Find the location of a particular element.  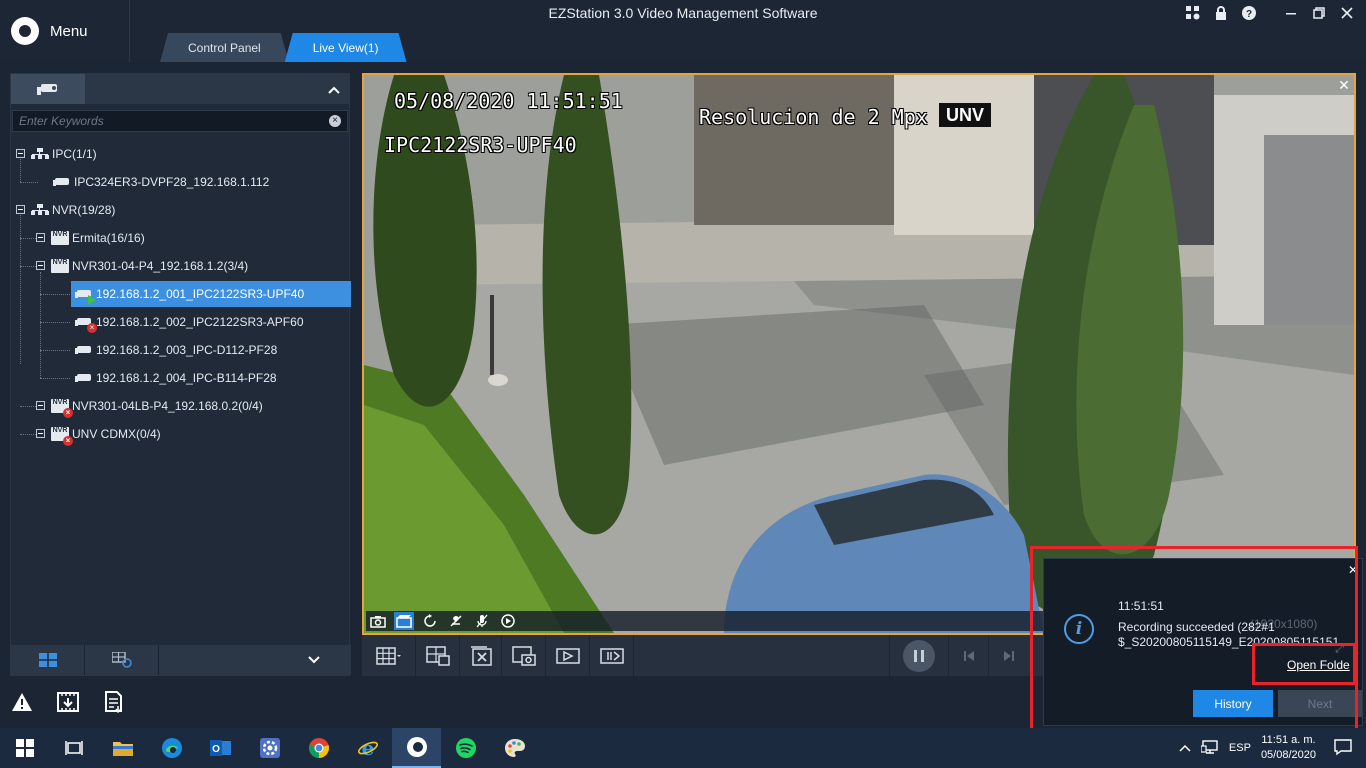

tree-item-channel-004: 192.168.1.2_004_IPC-B114-PF28 is located at coordinates (176, 378).